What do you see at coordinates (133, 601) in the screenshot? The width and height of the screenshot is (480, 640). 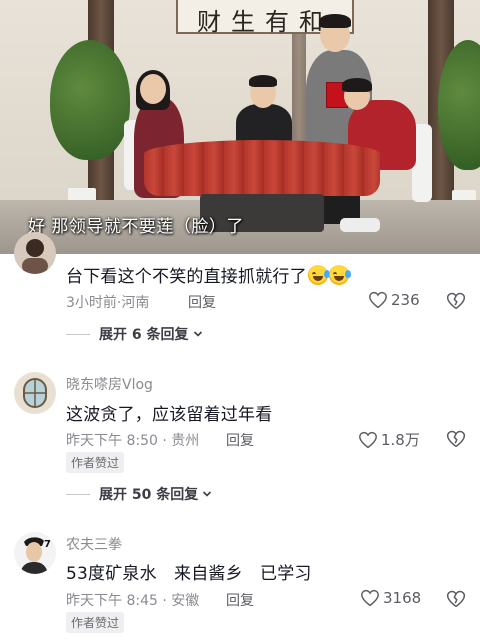 I see `comment-meta: 昨天下午 8:45 · 安徽` at bounding box center [133, 601].